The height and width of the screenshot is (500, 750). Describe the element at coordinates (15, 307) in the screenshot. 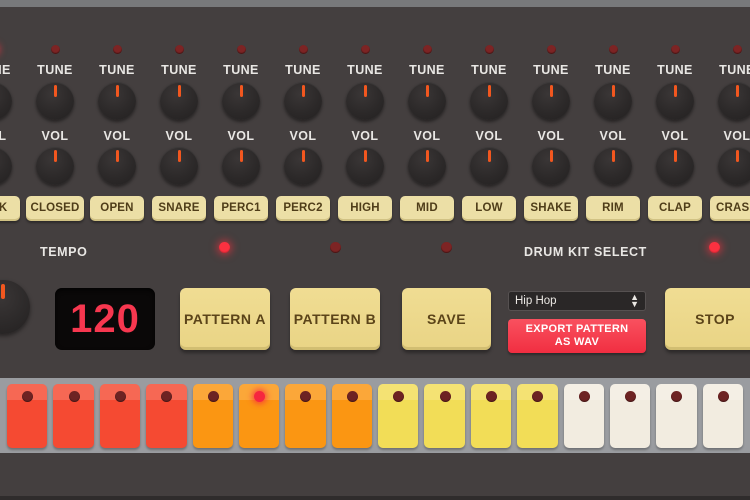

I see `tempo-knob` at that location.